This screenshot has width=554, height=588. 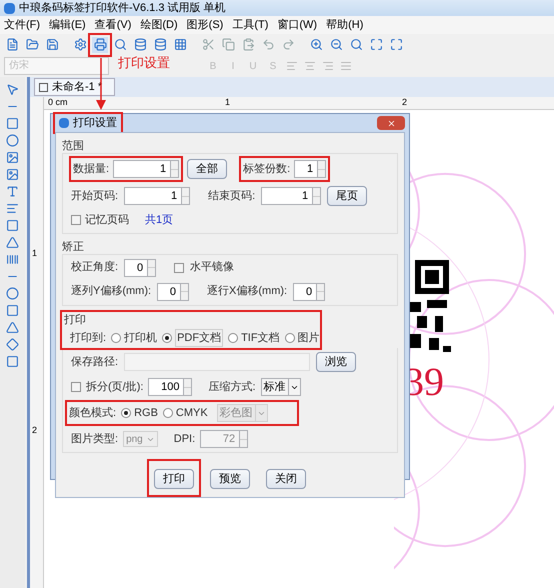 I want to click on menu-item: 图形(S), so click(x=205, y=25).